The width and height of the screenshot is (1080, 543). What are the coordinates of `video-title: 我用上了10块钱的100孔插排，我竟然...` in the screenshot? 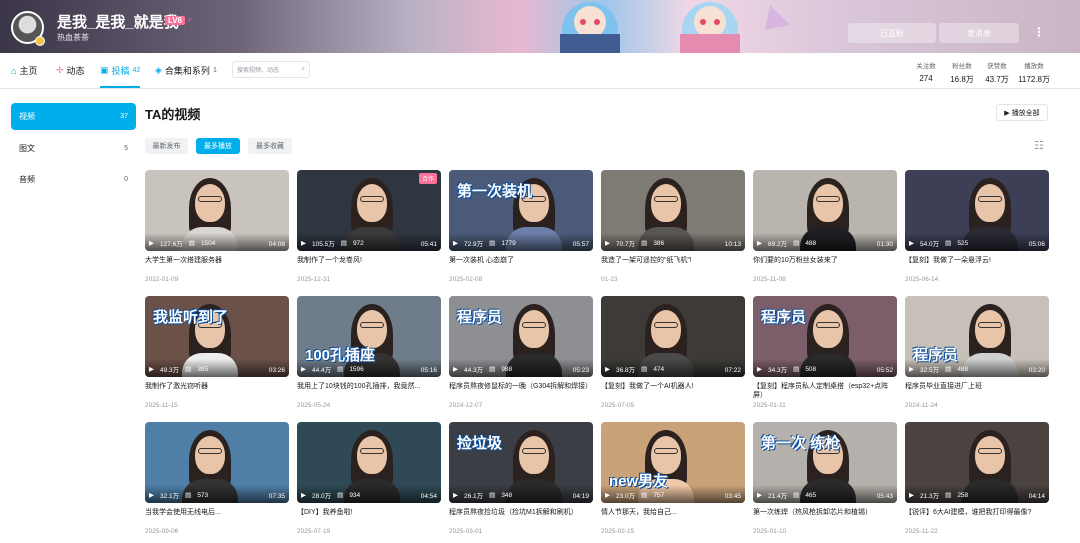 It's located at (369, 391).